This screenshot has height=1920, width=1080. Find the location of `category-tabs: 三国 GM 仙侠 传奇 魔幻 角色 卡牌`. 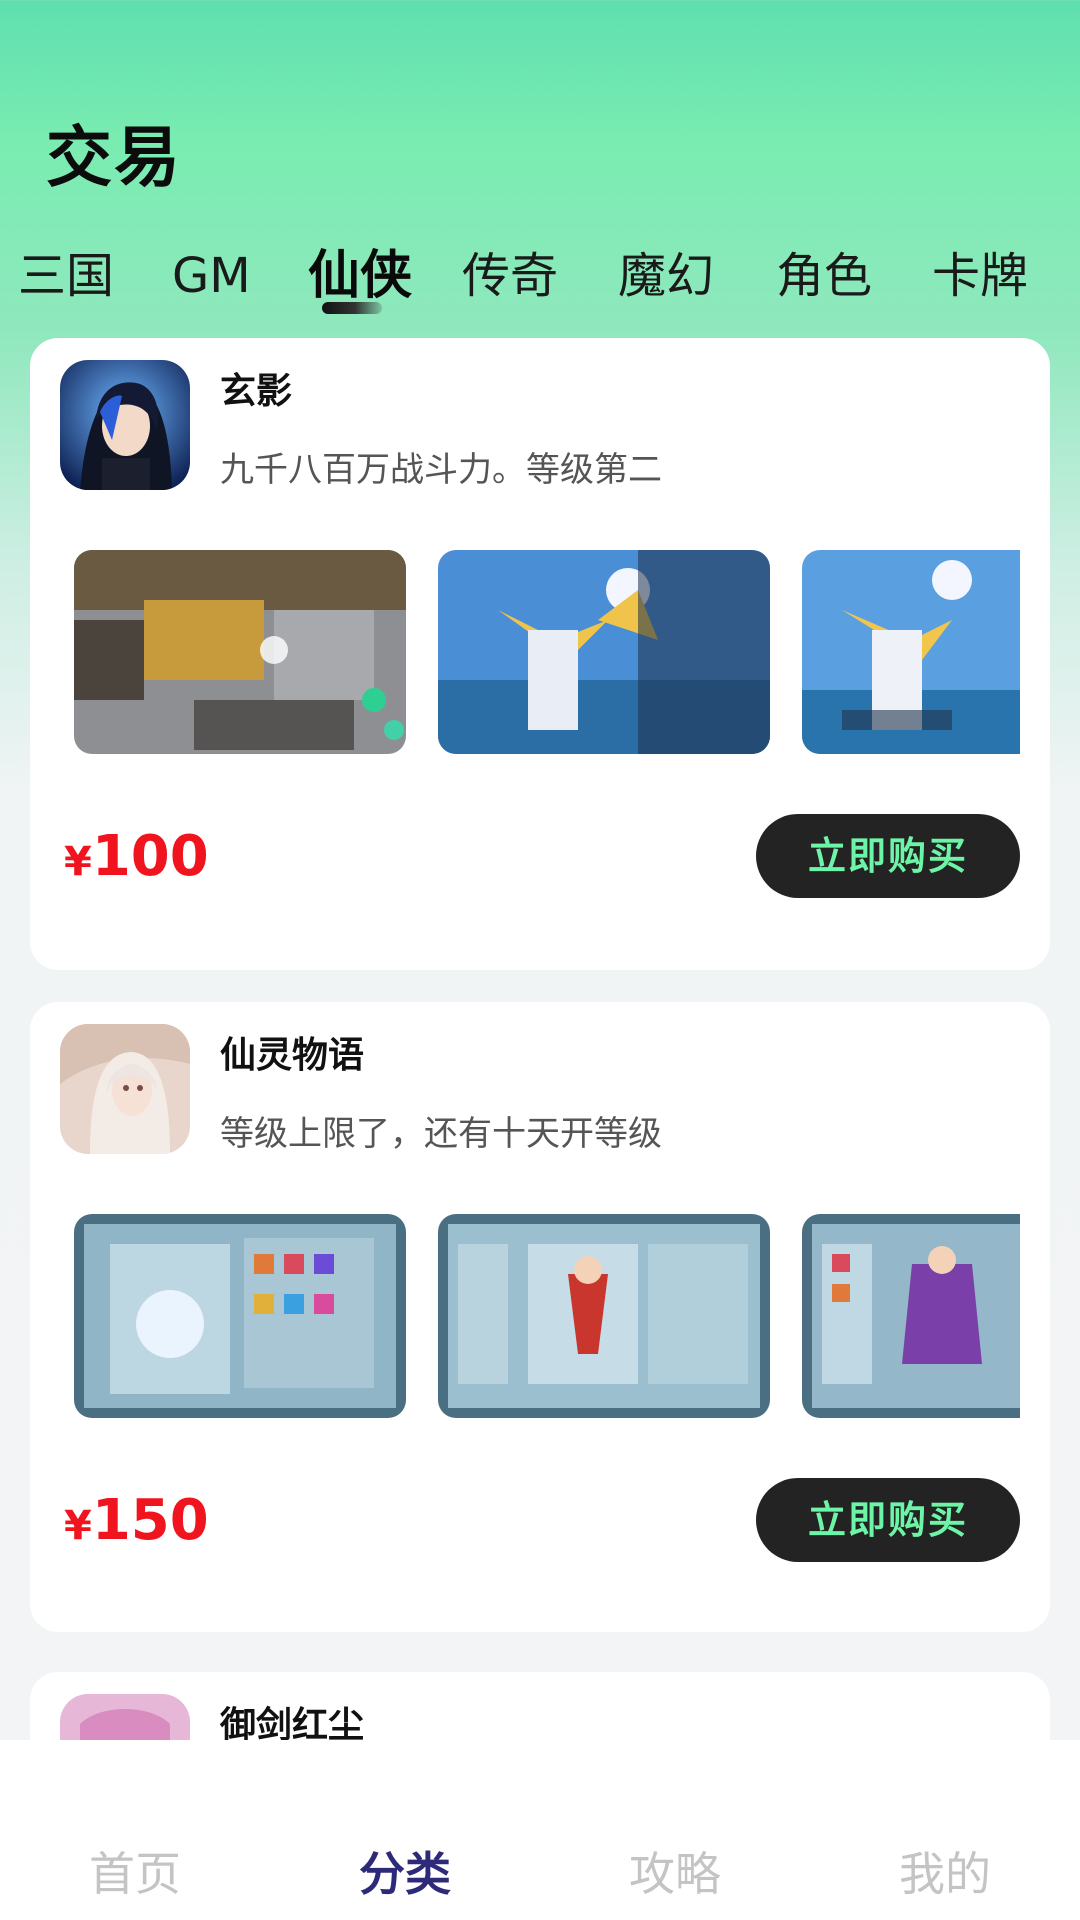

category-tabs: 三国 GM 仙侠 传奇 魔幻 角色 卡牌 is located at coordinates (540, 281).